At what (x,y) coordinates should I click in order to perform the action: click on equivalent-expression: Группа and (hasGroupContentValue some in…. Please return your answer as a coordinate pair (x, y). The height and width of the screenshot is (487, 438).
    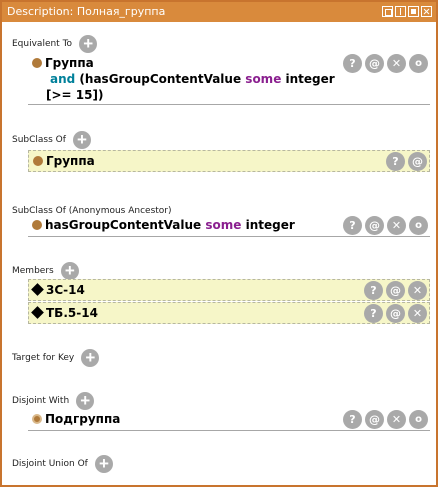
    Looking at the image, I should click on (183, 79).